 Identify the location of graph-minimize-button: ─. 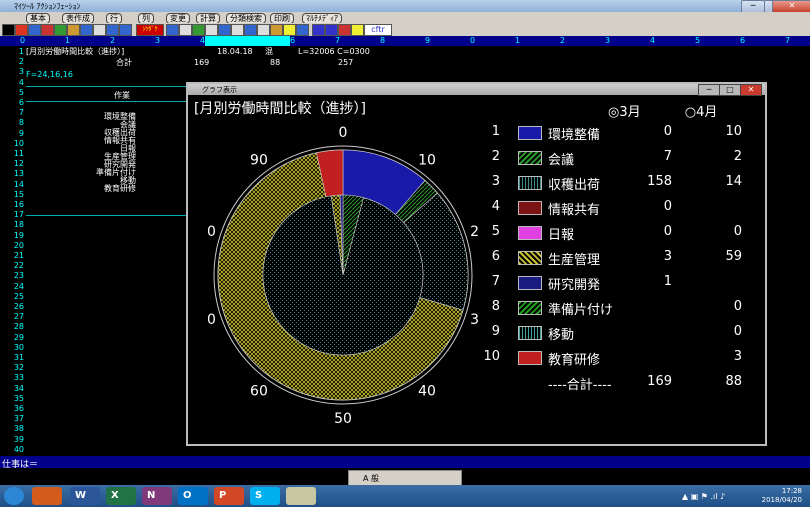
(709, 90).